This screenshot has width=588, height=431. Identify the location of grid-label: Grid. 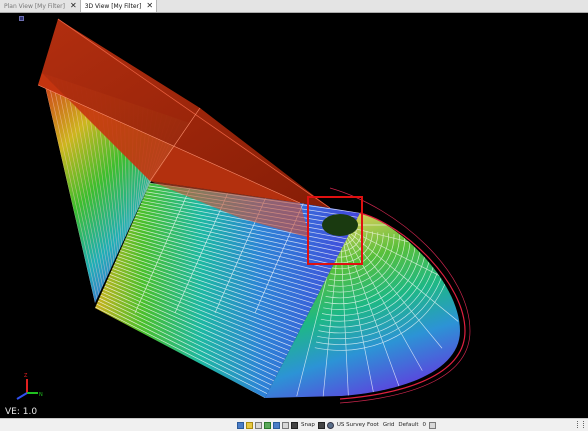
(389, 425).